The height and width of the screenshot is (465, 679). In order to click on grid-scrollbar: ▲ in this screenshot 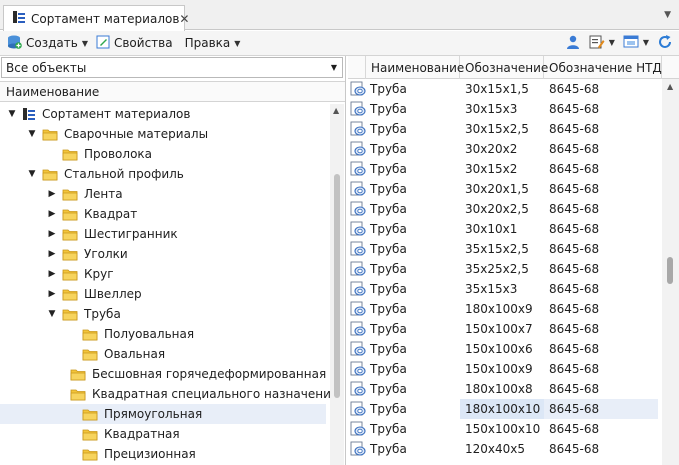, I will do `click(670, 272)`.